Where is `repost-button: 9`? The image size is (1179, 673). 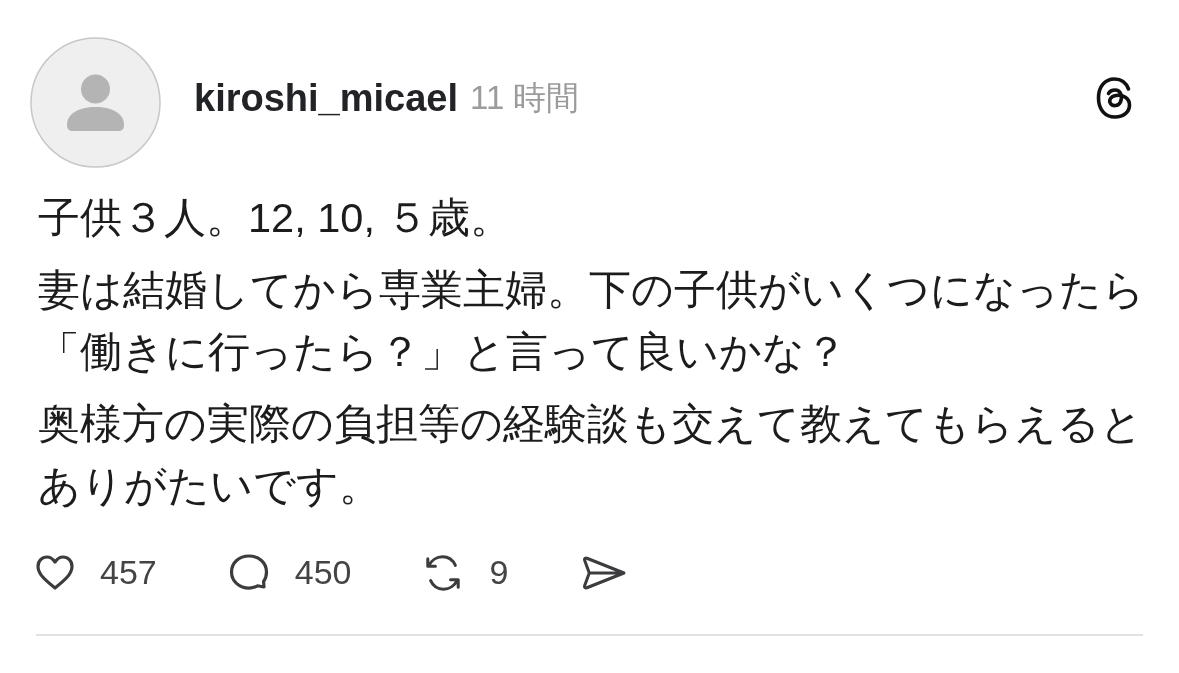
repost-button: 9 is located at coordinates (466, 572).